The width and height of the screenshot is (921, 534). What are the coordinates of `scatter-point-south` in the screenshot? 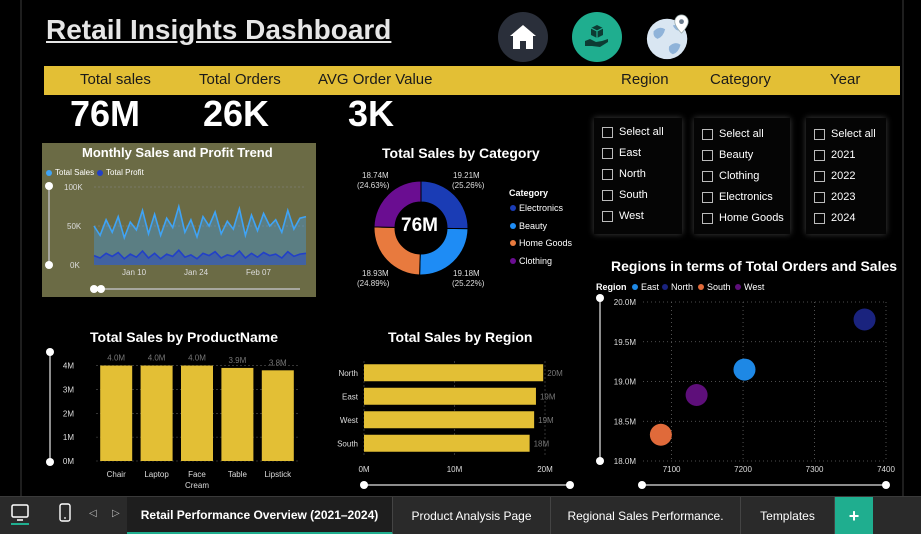 It's located at (660, 434).